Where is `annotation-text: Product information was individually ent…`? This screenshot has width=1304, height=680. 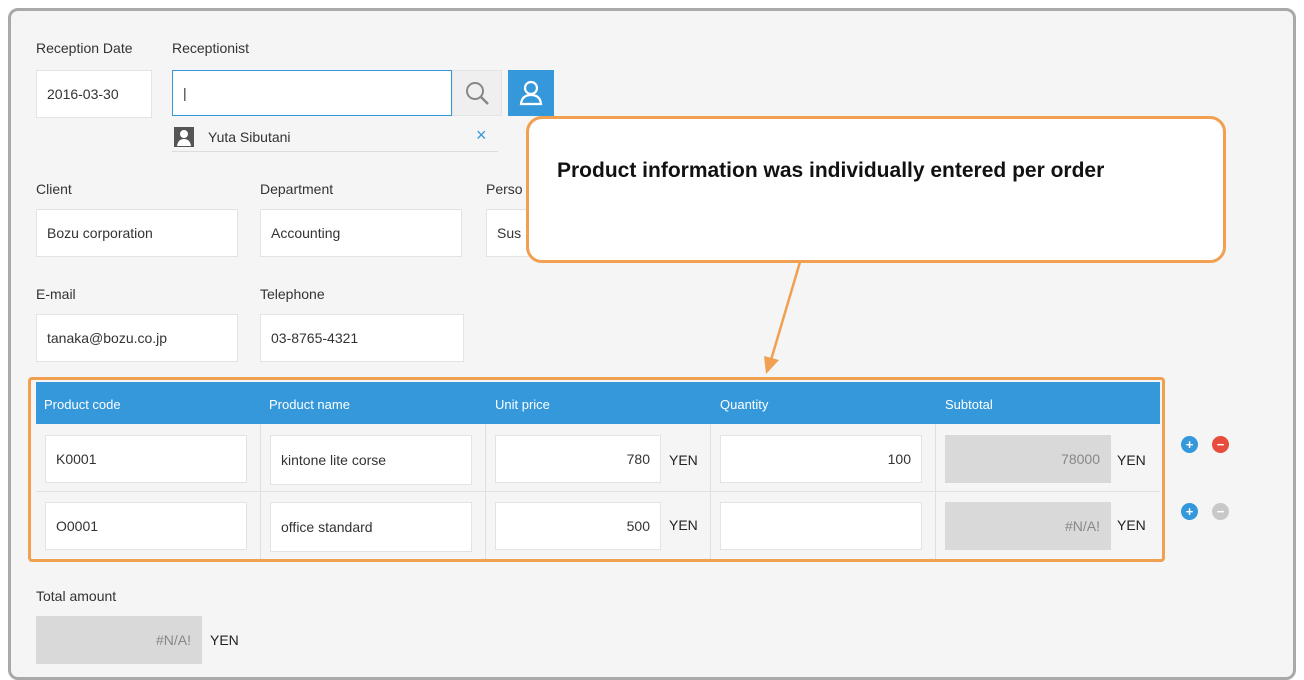 annotation-text: Product information was individually ent… is located at coordinates (831, 170).